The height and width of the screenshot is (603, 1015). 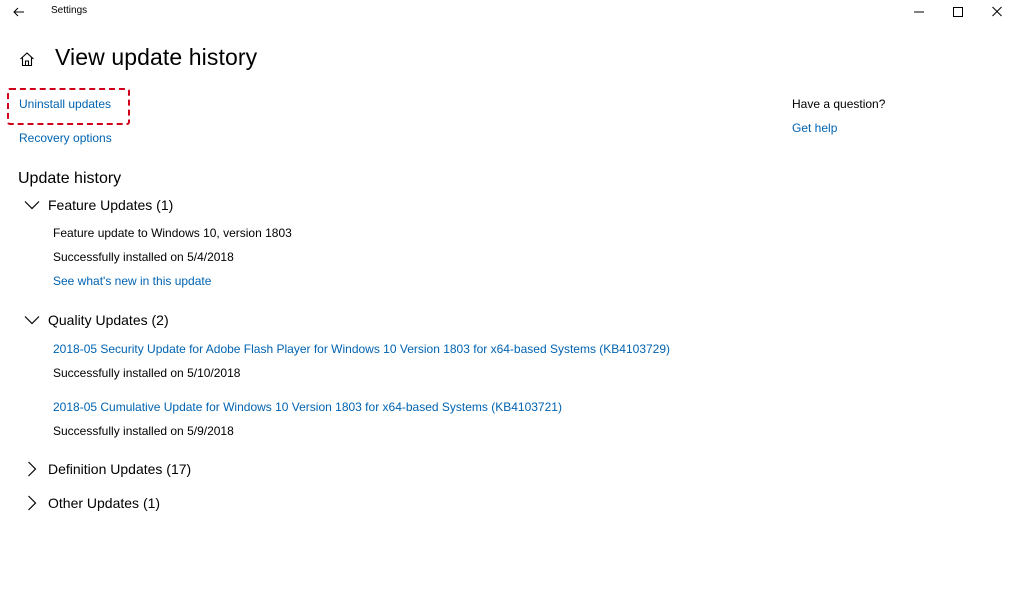 I want to click on maximize-button, so click(x=958, y=12).